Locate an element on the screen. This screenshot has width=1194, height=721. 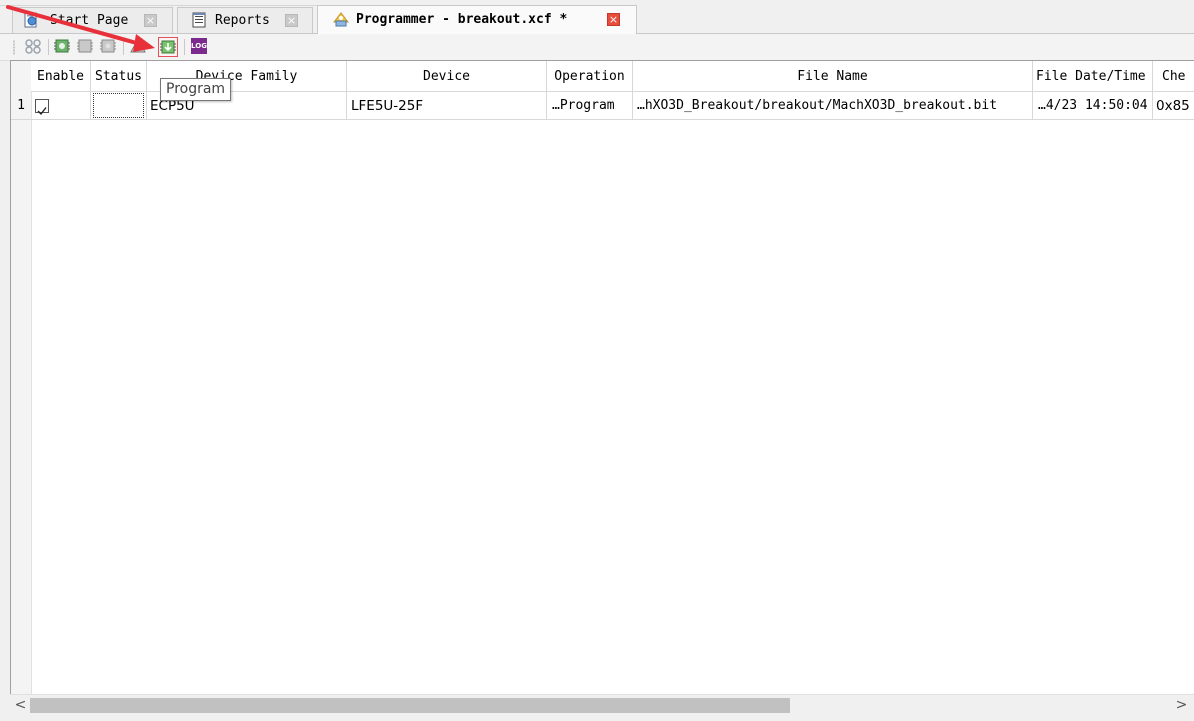
scrollbar-thumb is located at coordinates (410, 705).